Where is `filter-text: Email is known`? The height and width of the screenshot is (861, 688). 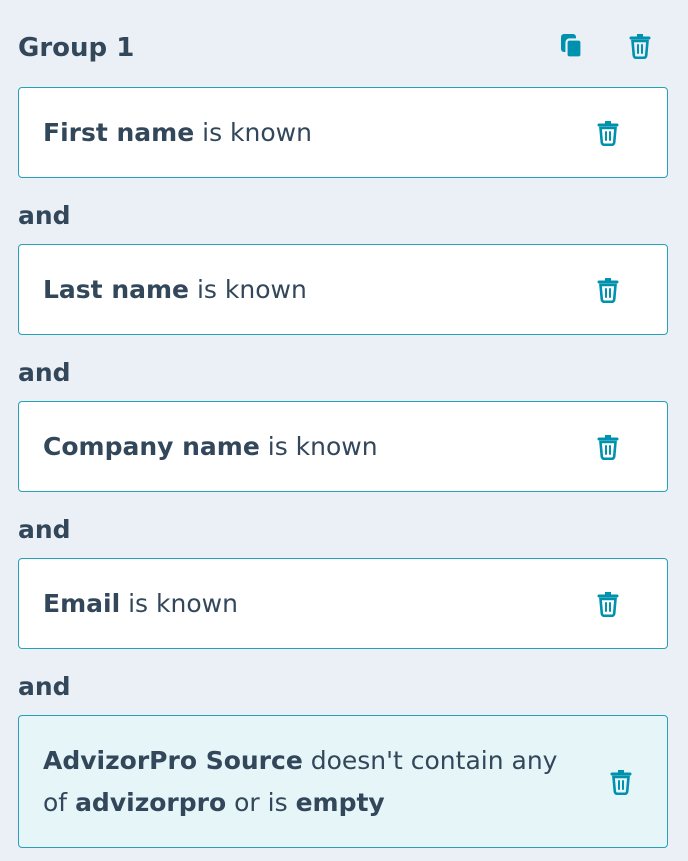
filter-text: Email is known is located at coordinates (310, 604).